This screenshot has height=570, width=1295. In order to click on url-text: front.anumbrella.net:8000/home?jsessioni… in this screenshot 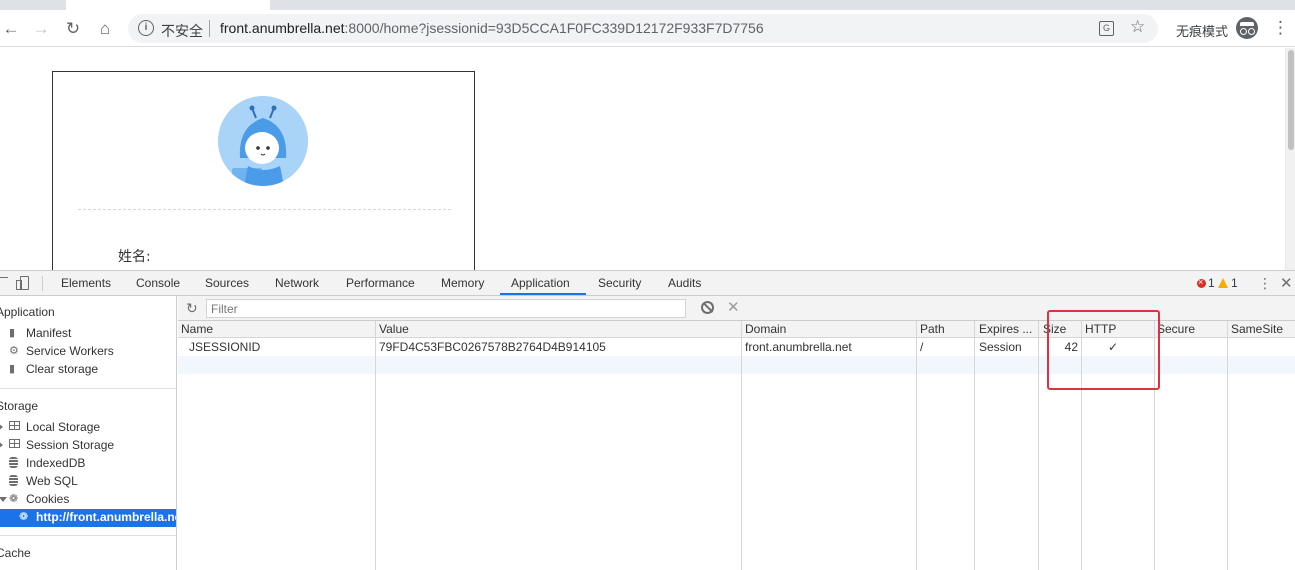, I will do `click(492, 28)`.